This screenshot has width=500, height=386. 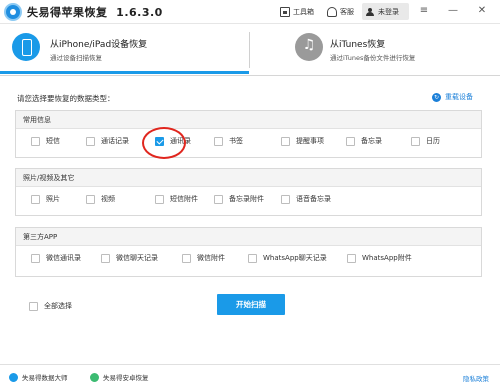 What do you see at coordinates (250, 12) in the screenshot?
I see `title-bar: 失易得苹果恢复 1.6.3.0 工具箱 客服 未登录 ≡ — ✕` at bounding box center [250, 12].